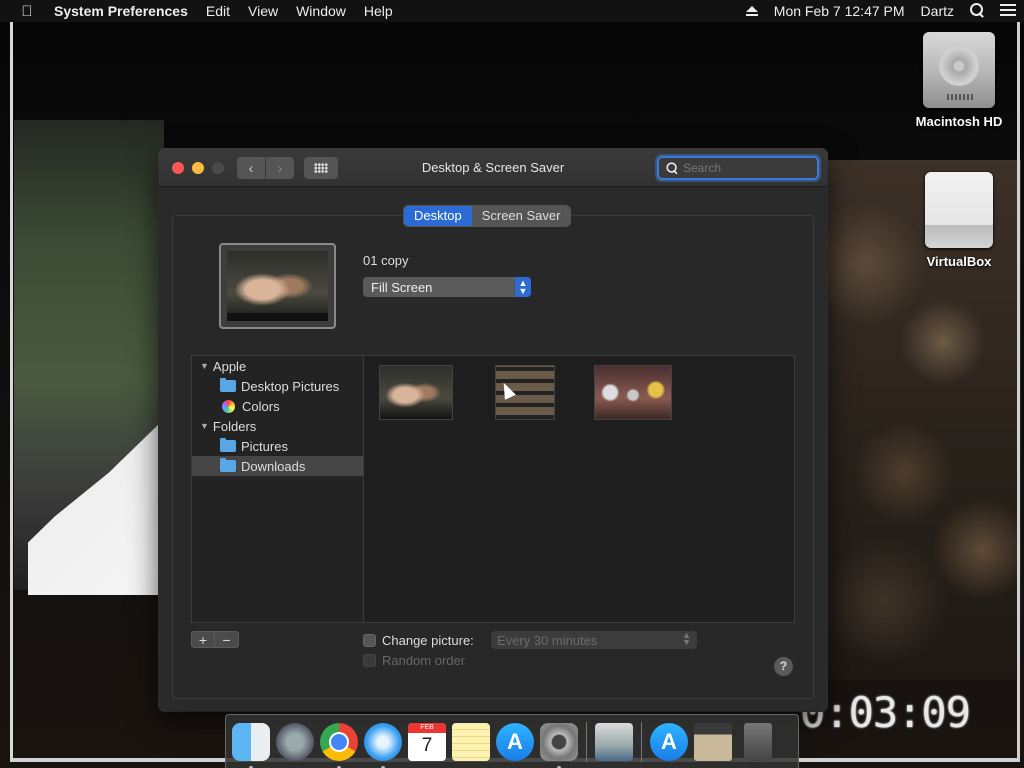  I want to click on dock: FEB 7 A A, so click(512, 741).